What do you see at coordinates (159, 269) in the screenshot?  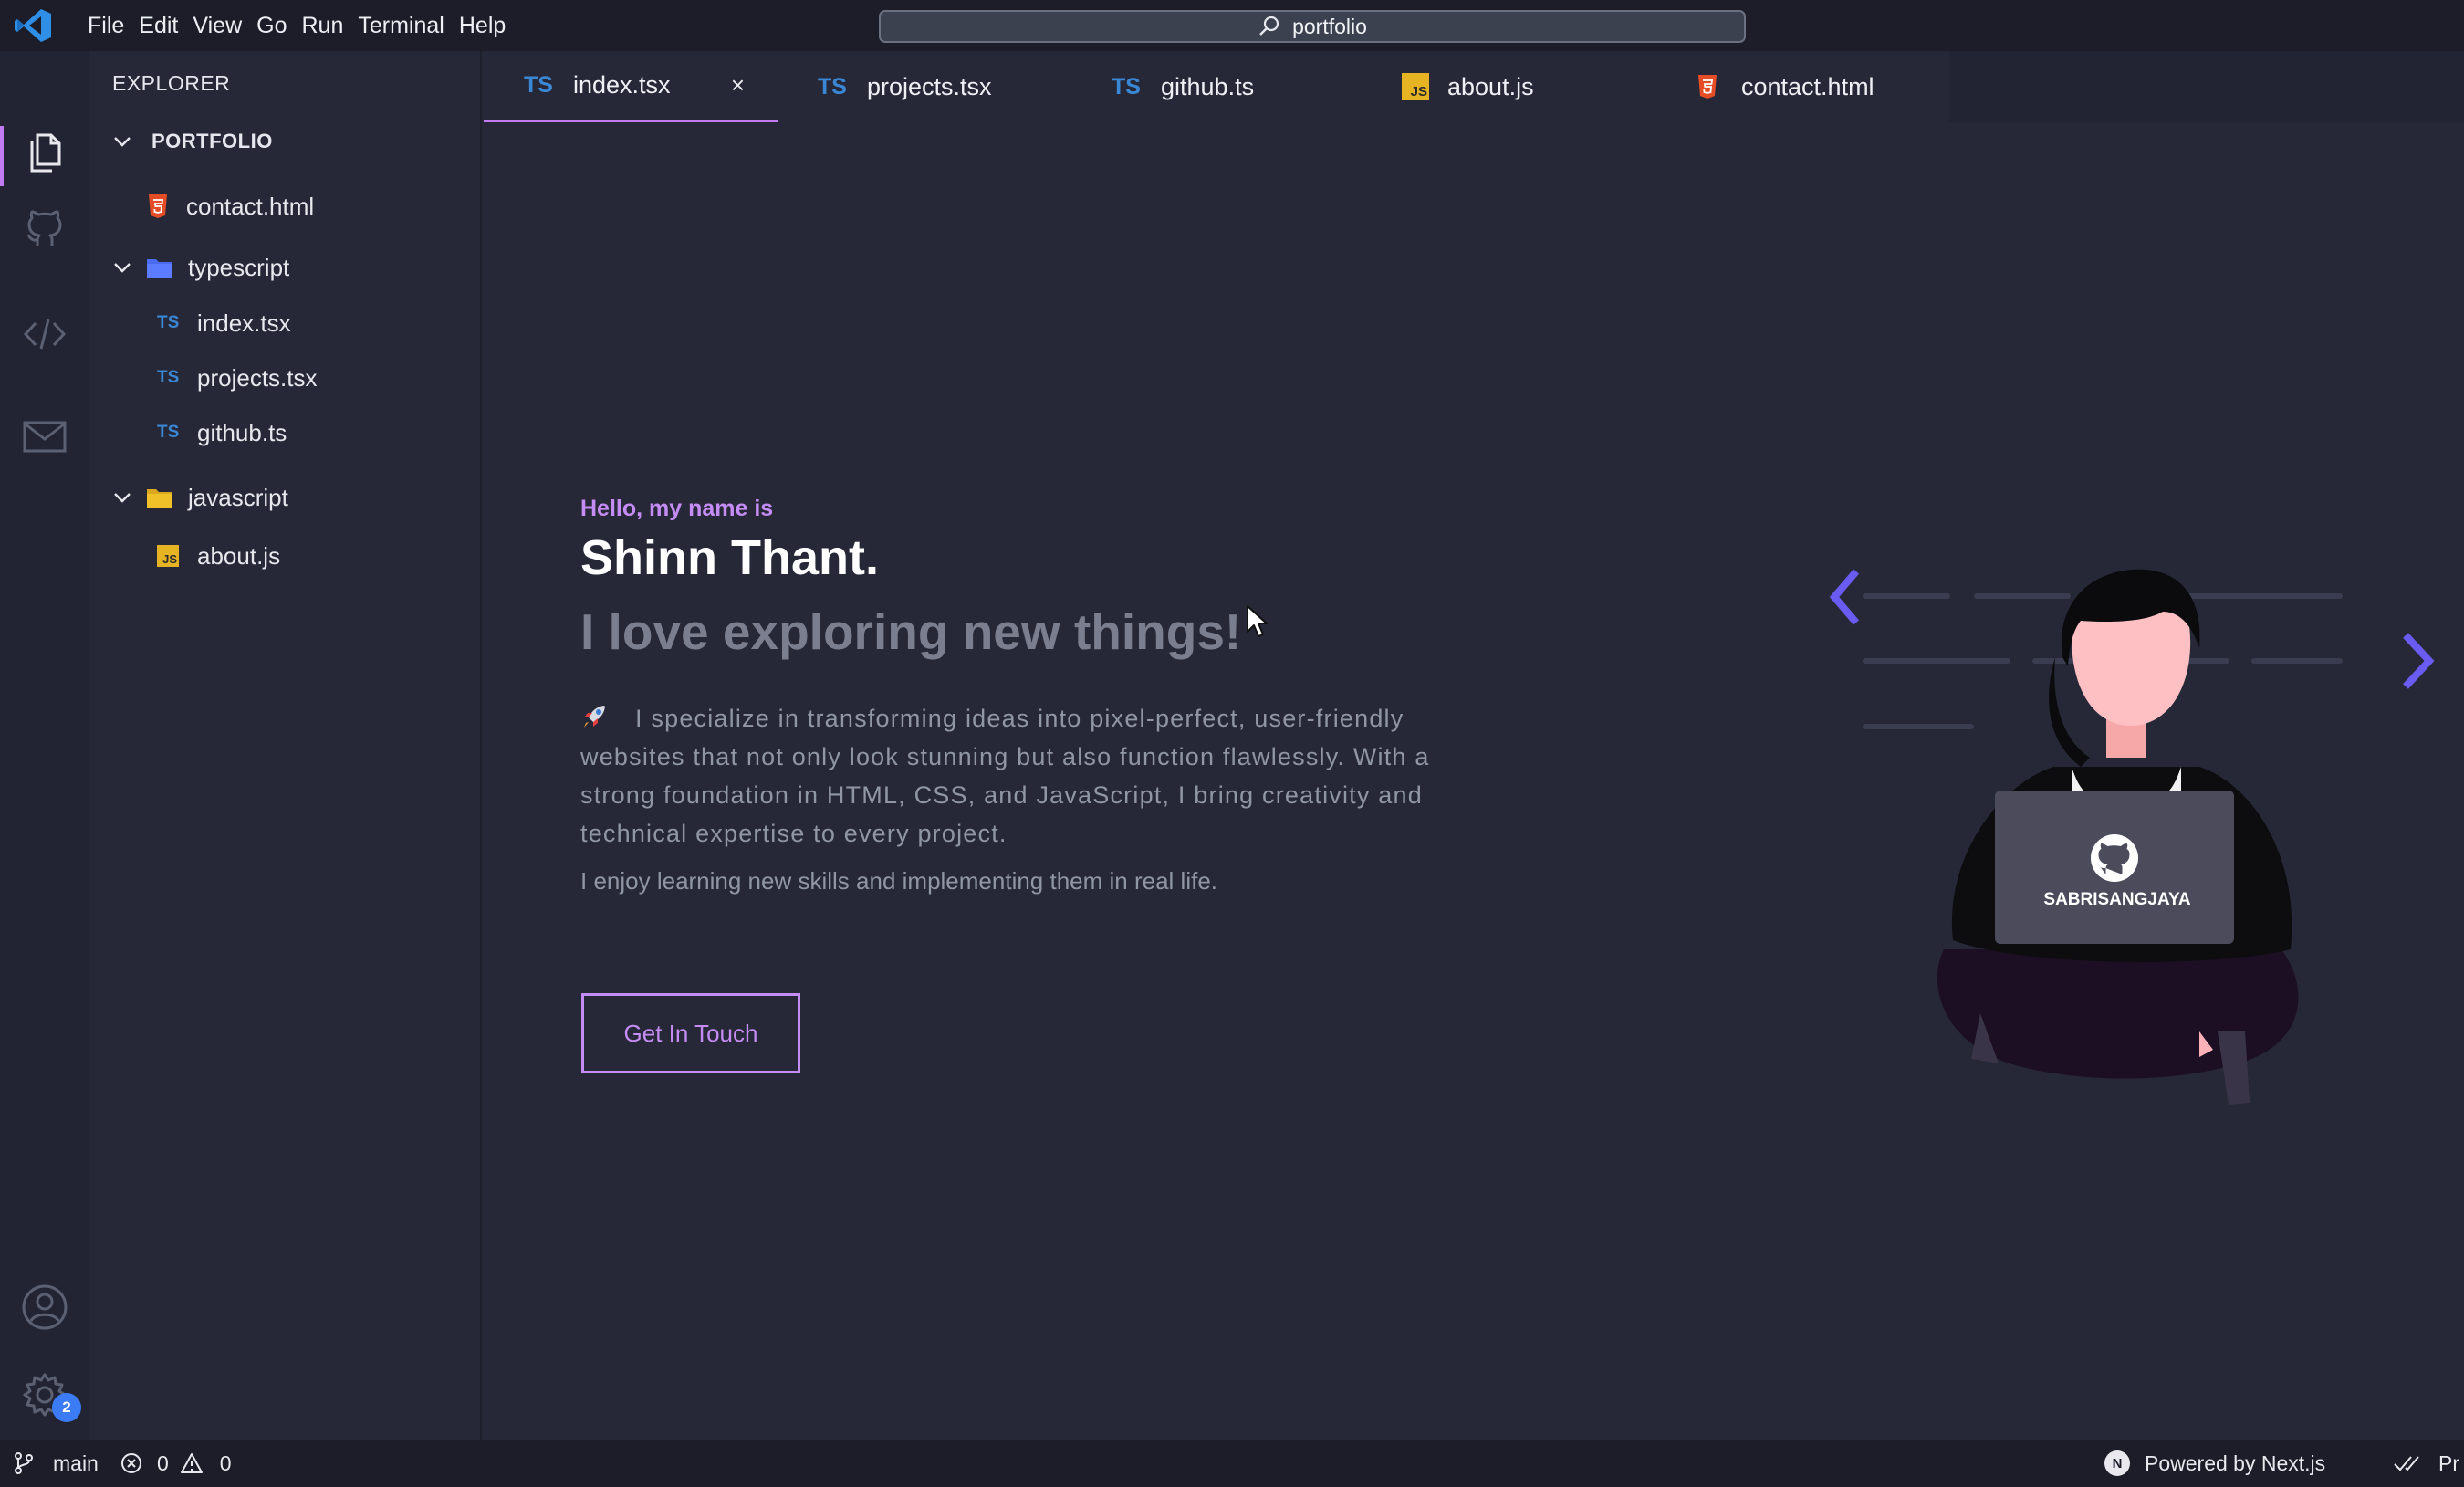 I see `typescript-folder-icon` at bounding box center [159, 269].